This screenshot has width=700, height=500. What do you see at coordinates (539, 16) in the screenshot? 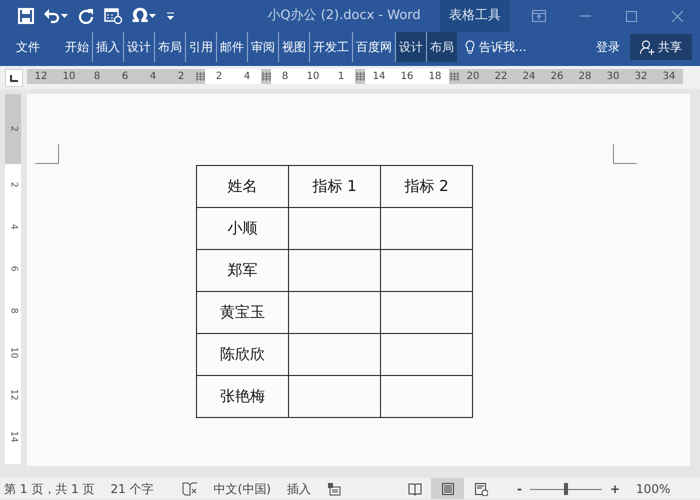
I see `ribbon-display-icon` at bounding box center [539, 16].